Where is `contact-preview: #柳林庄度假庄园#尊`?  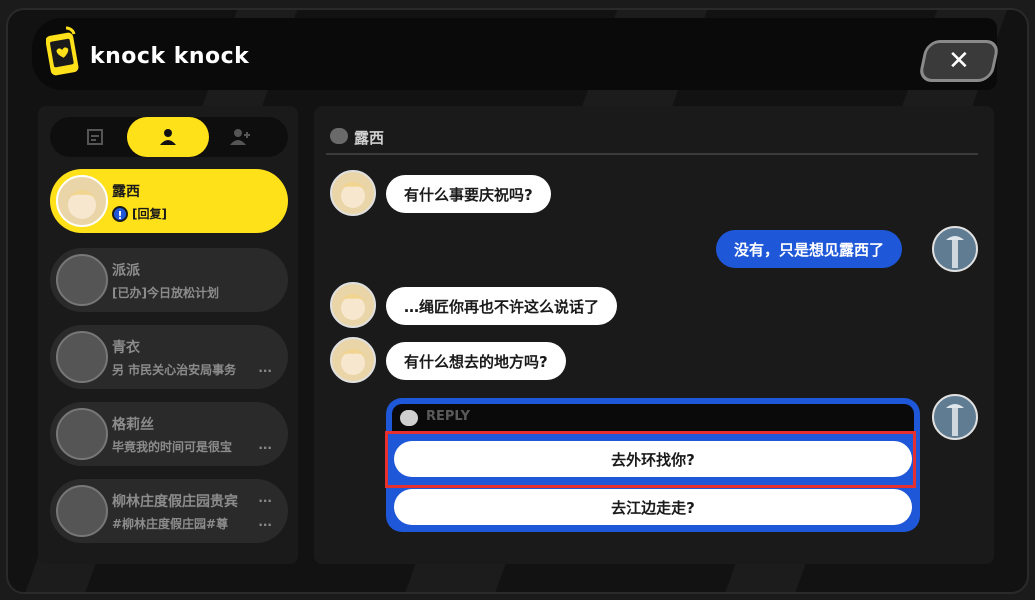
contact-preview: #柳林庄度假庄园#尊 is located at coordinates (170, 524).